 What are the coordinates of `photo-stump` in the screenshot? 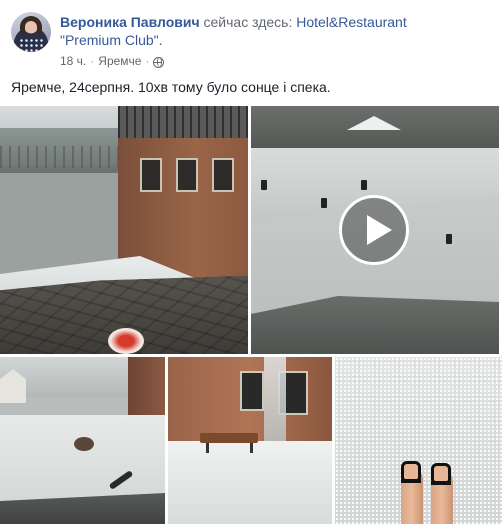 It's located at (84, 444).